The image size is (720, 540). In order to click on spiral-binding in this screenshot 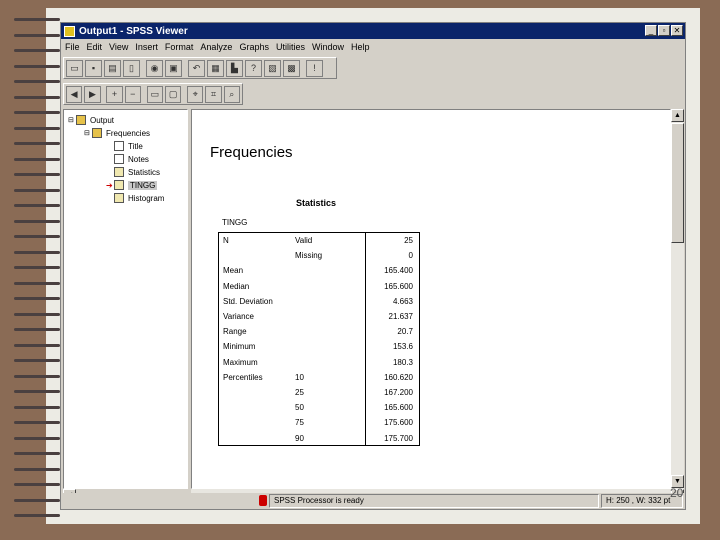, I will do `click(30, 270)`.